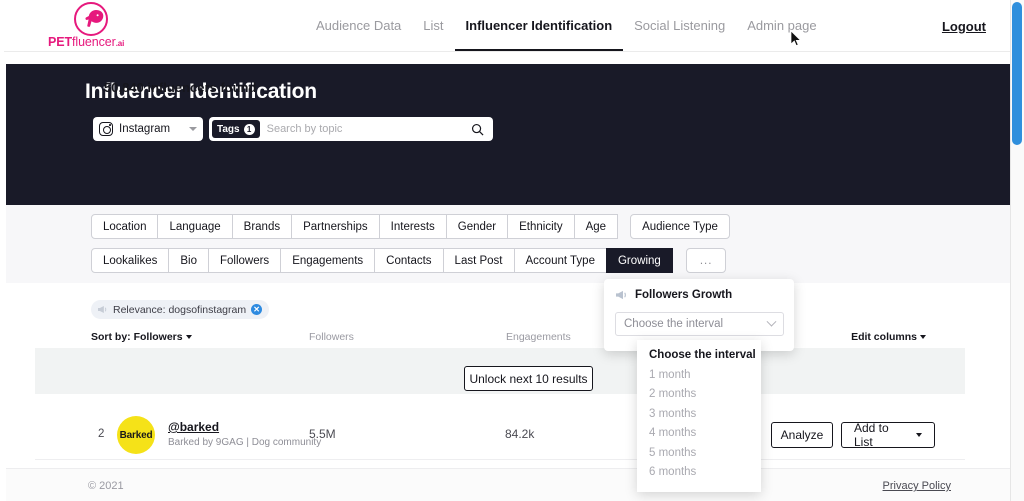 This screenshot has width=1024, height=501. I want to click on filter-partnerships: Partnerships, so click(335, 226).